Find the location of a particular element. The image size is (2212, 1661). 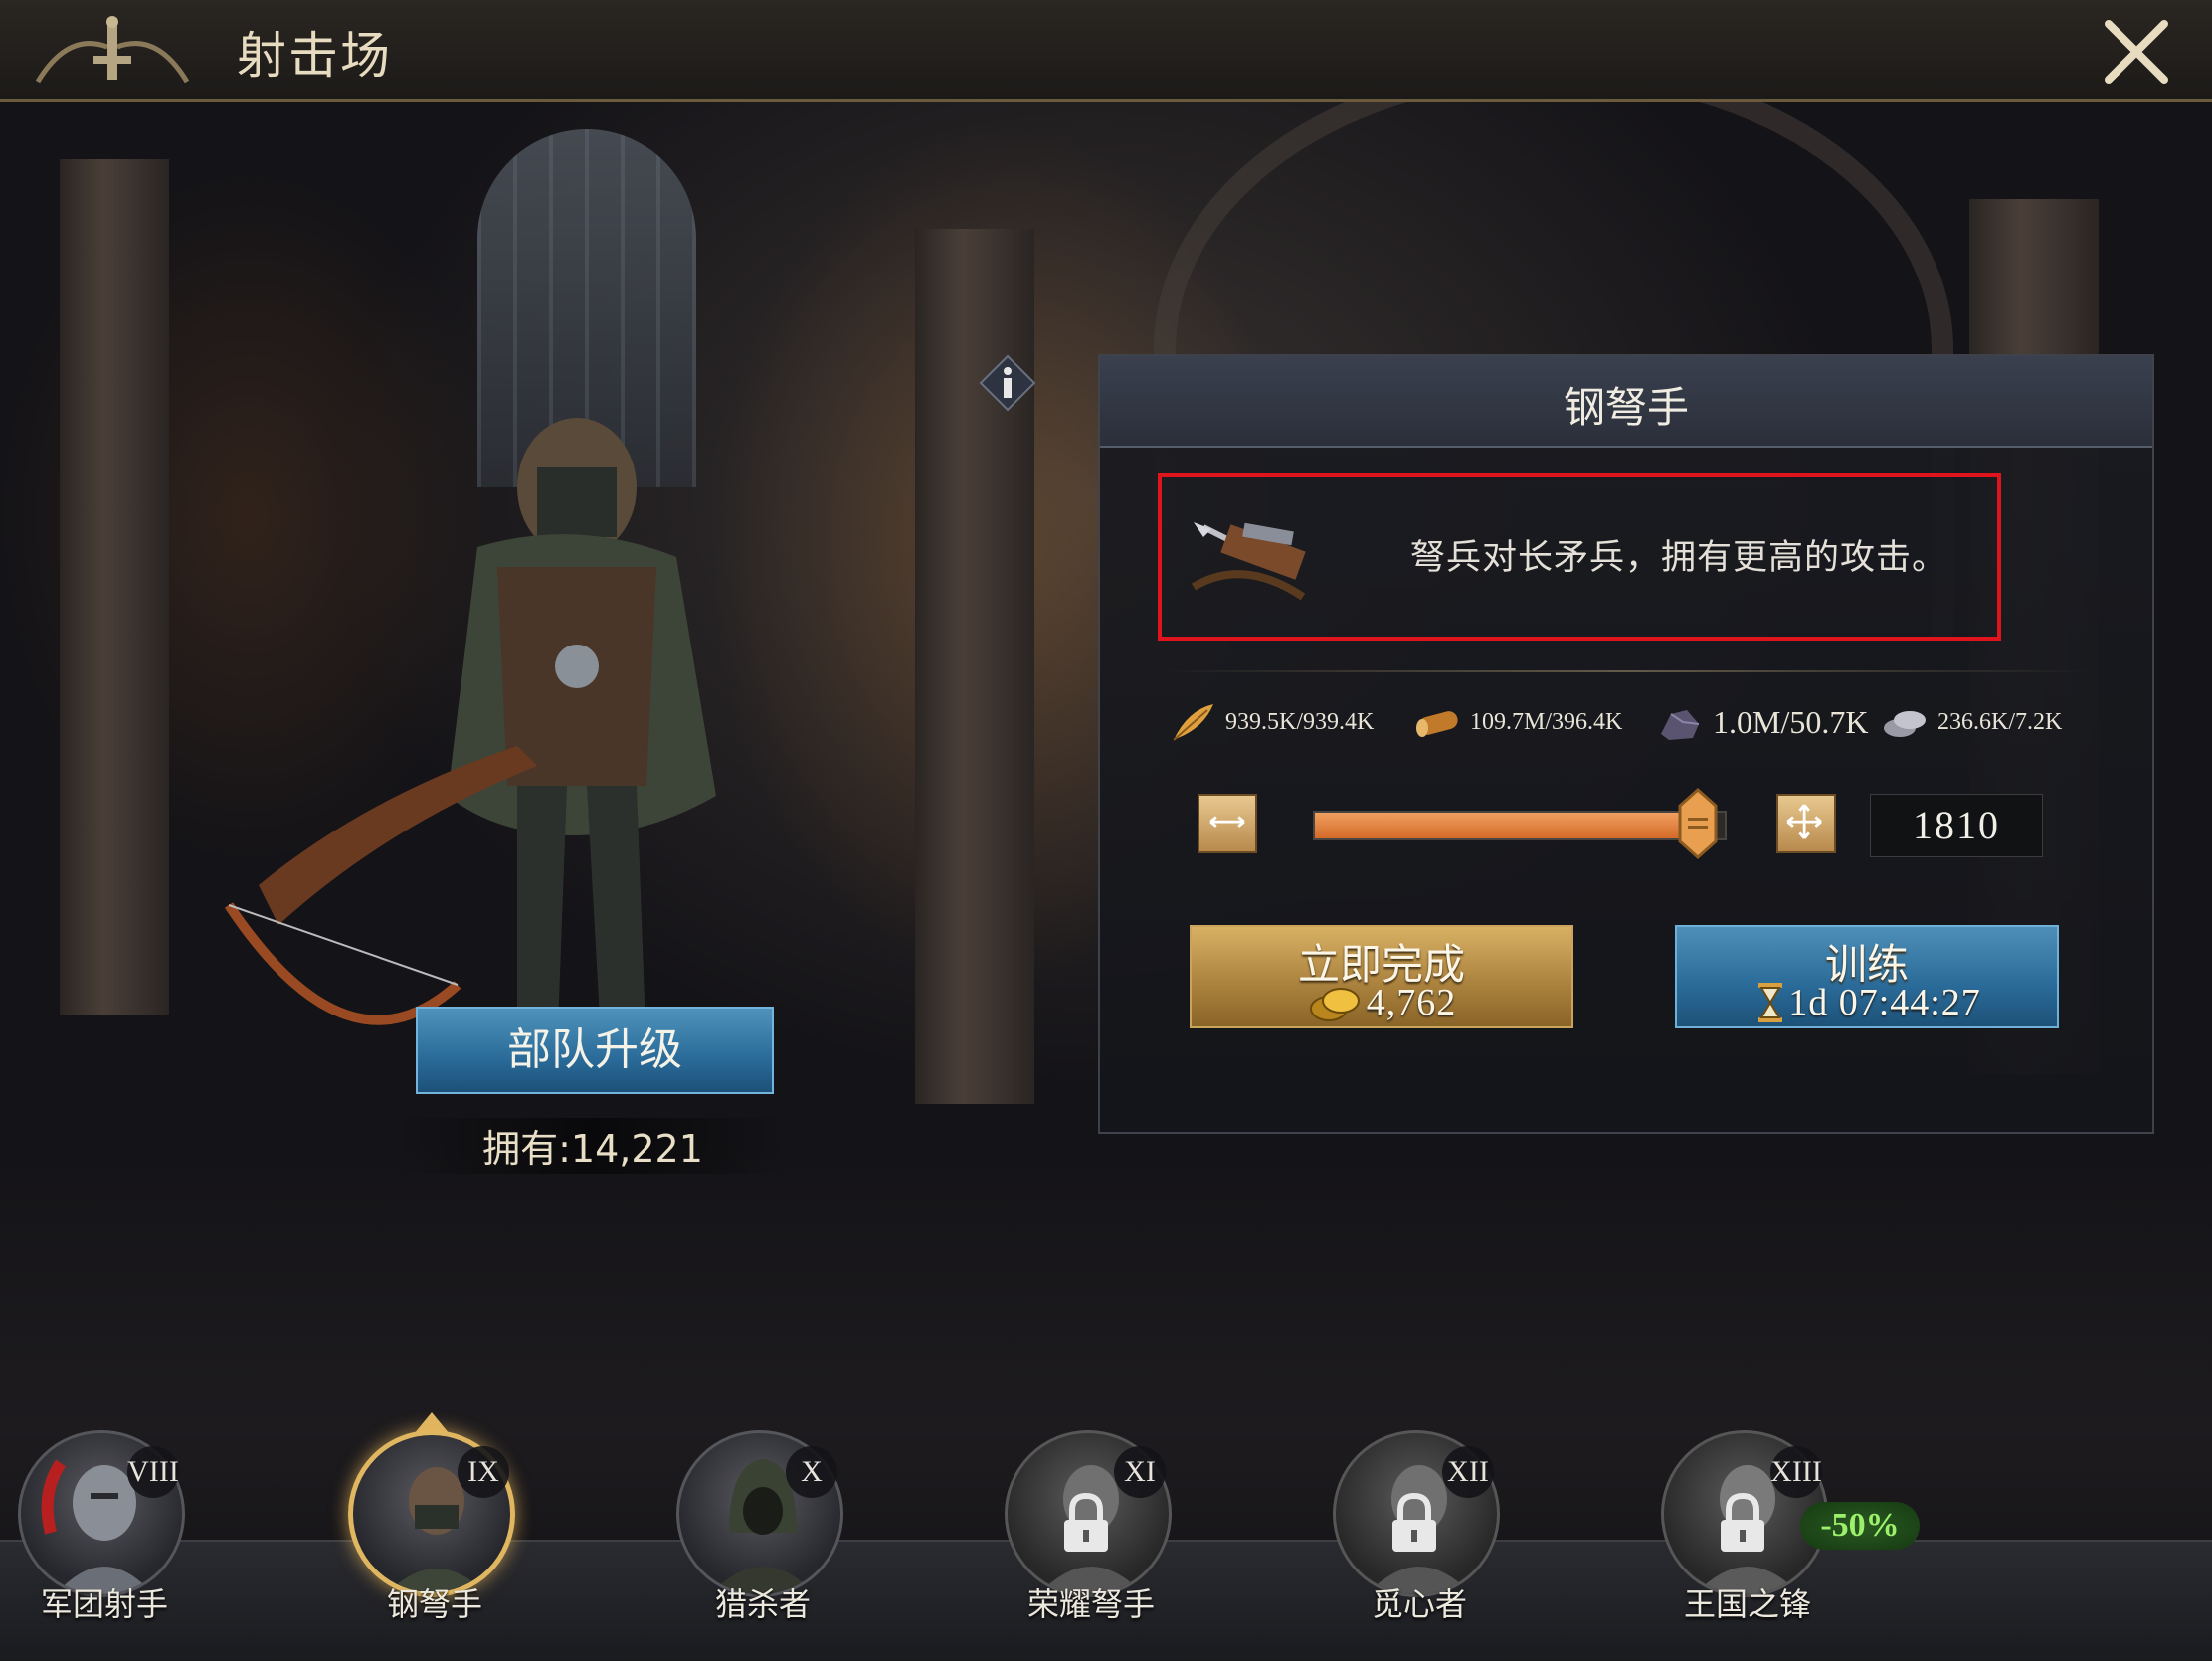

panel-header: 钢弩手 is located at coordinates (1626, 402).